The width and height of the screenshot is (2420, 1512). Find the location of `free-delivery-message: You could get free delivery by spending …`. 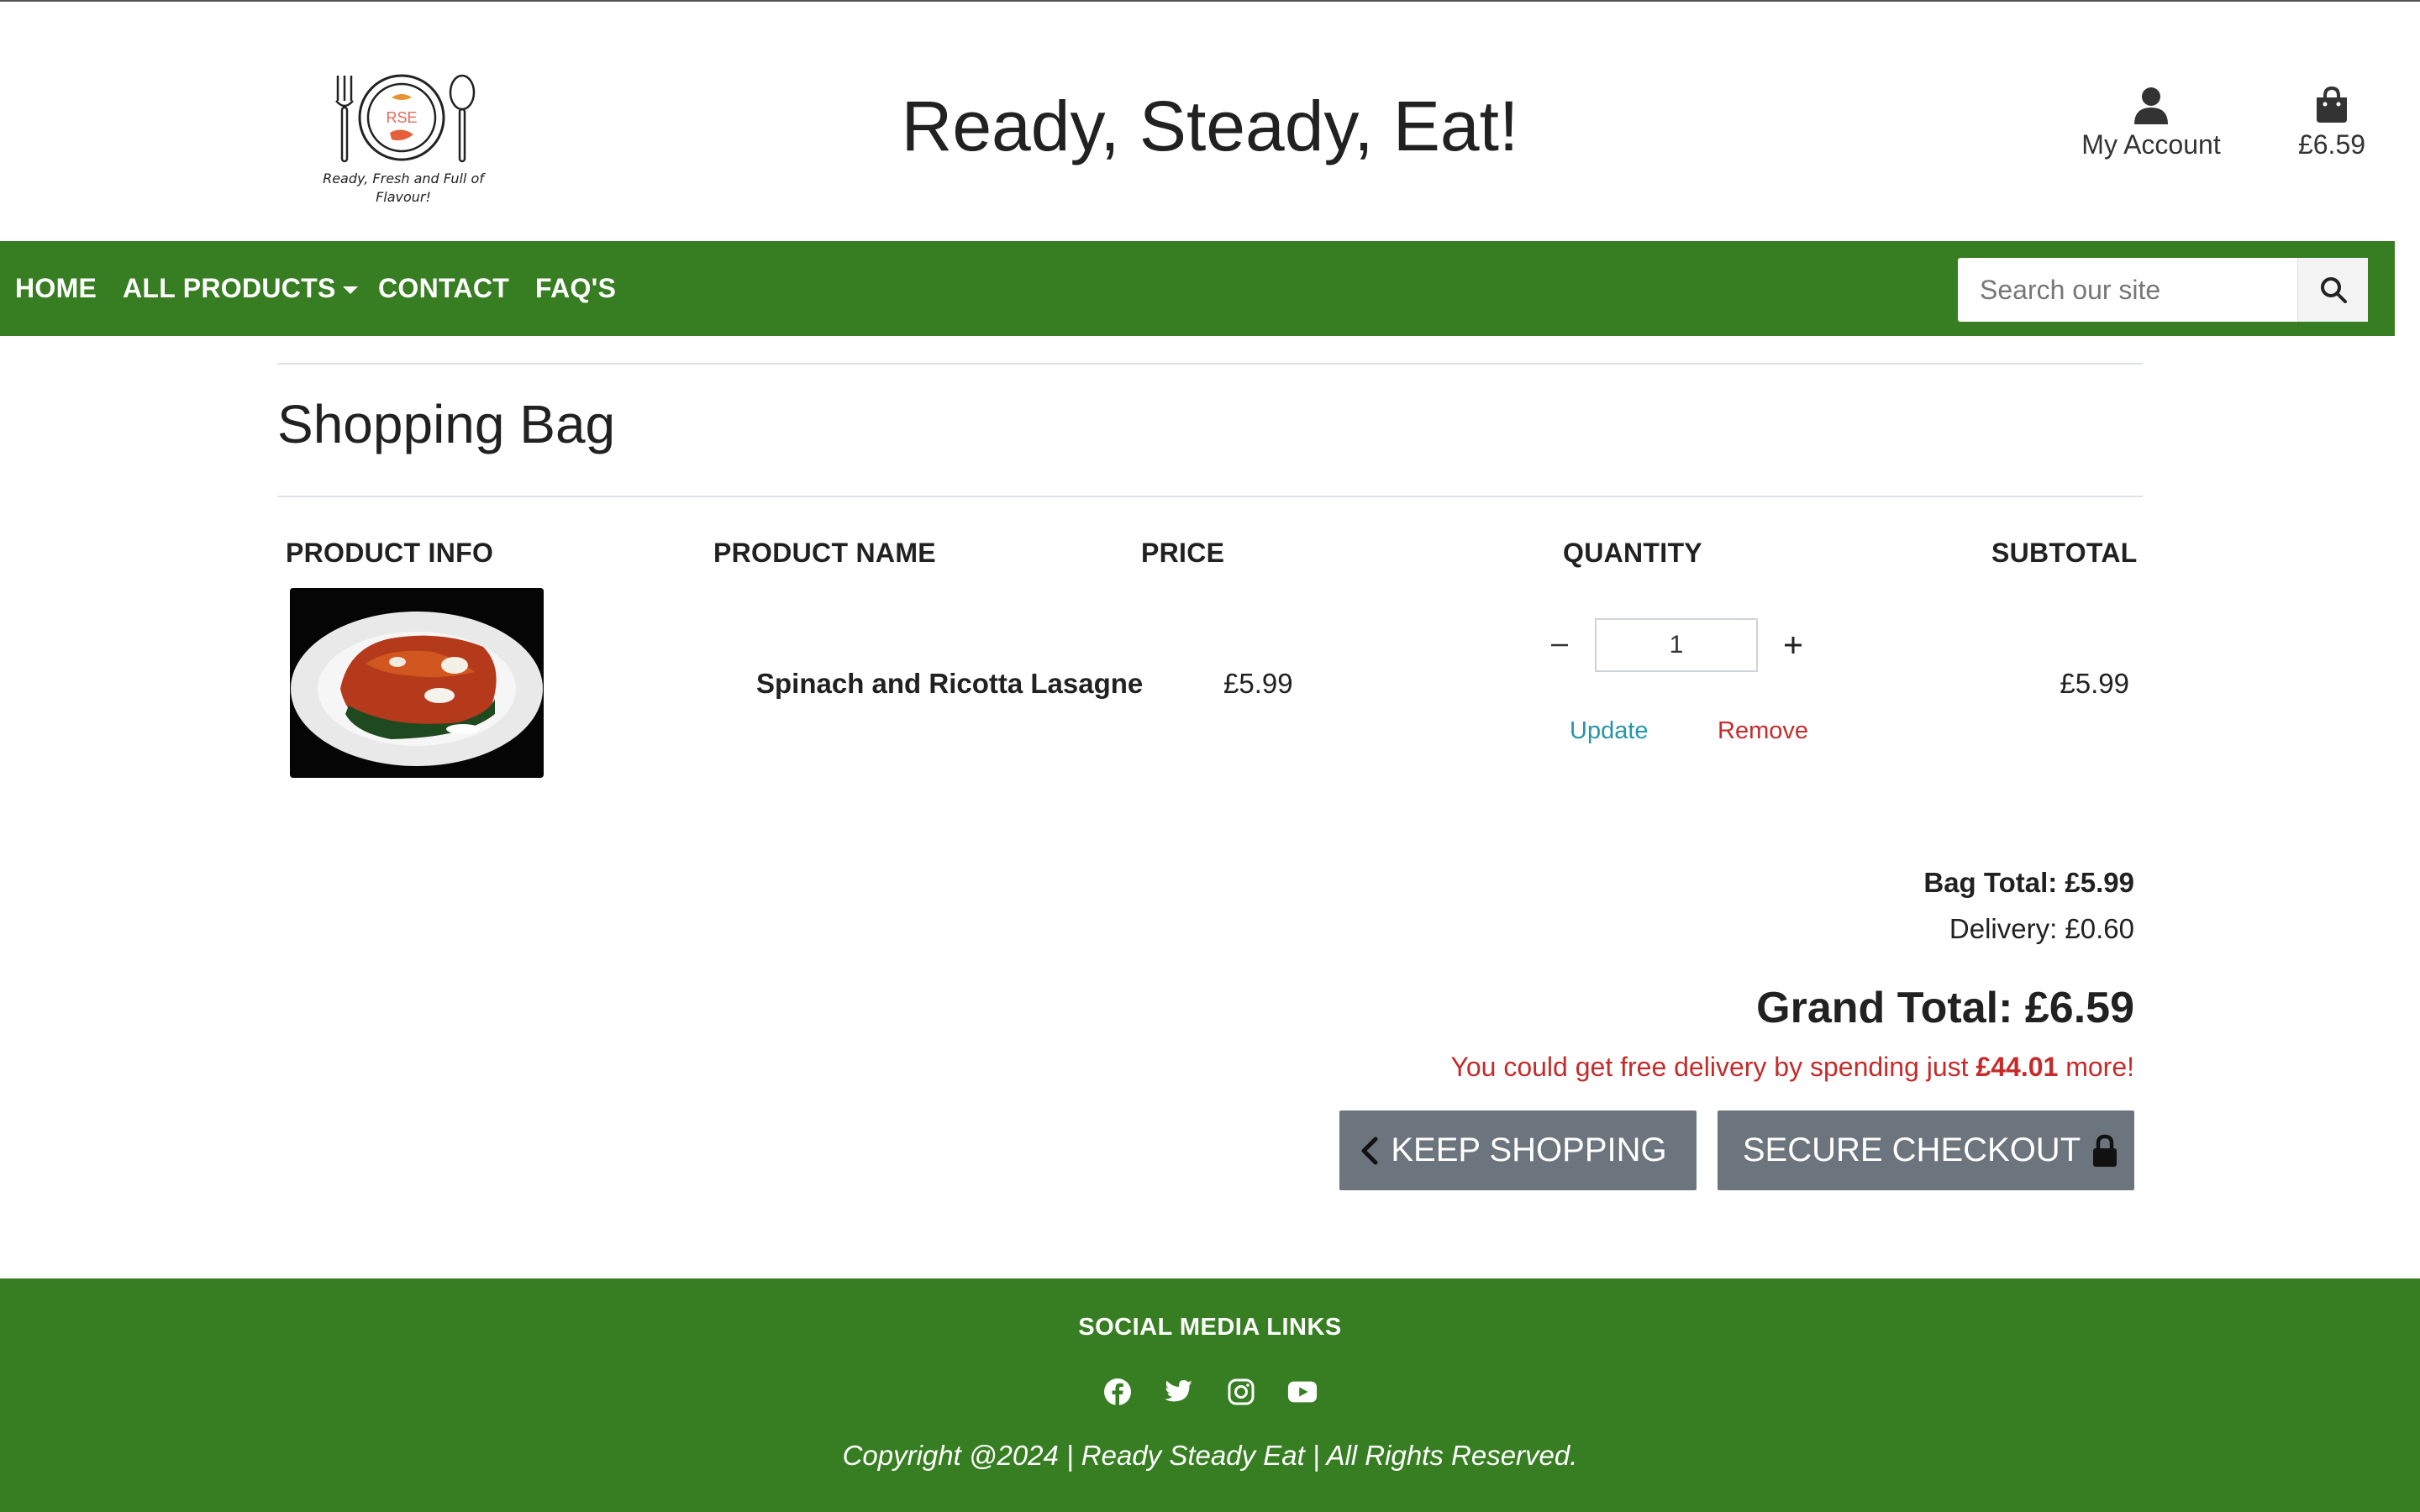

free-delivery-message: You could get free delivery by spending … is located at coordinates (1792, 1067).